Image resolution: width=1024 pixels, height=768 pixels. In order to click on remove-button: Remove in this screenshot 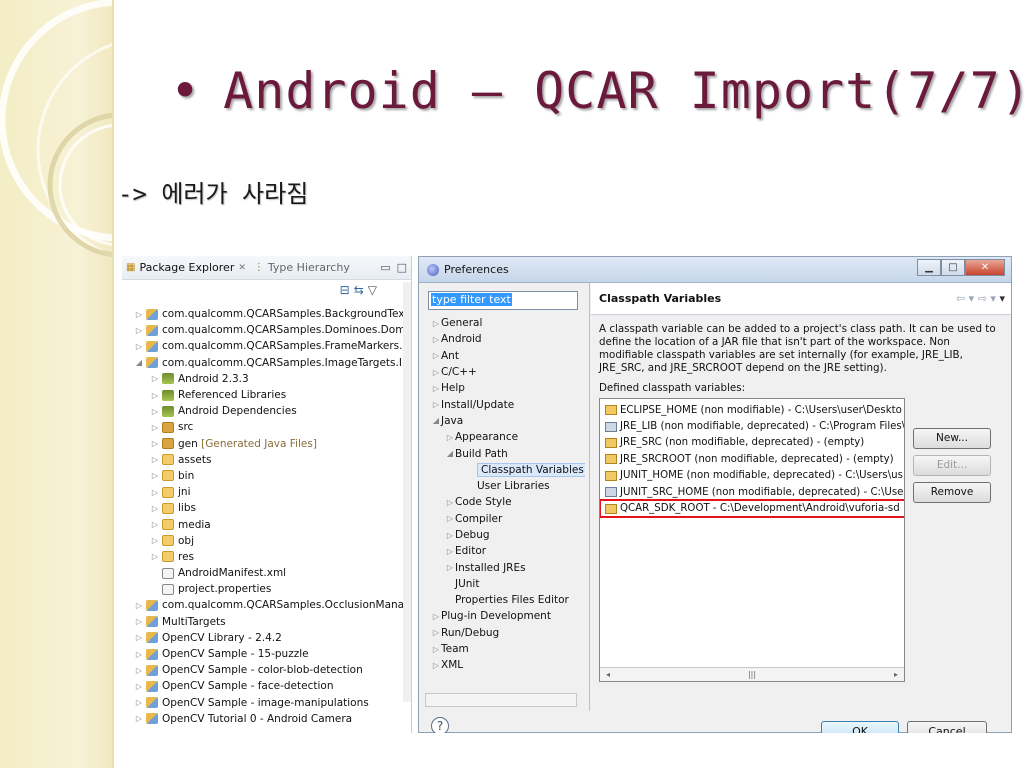, I will do `click(952, 492)`.